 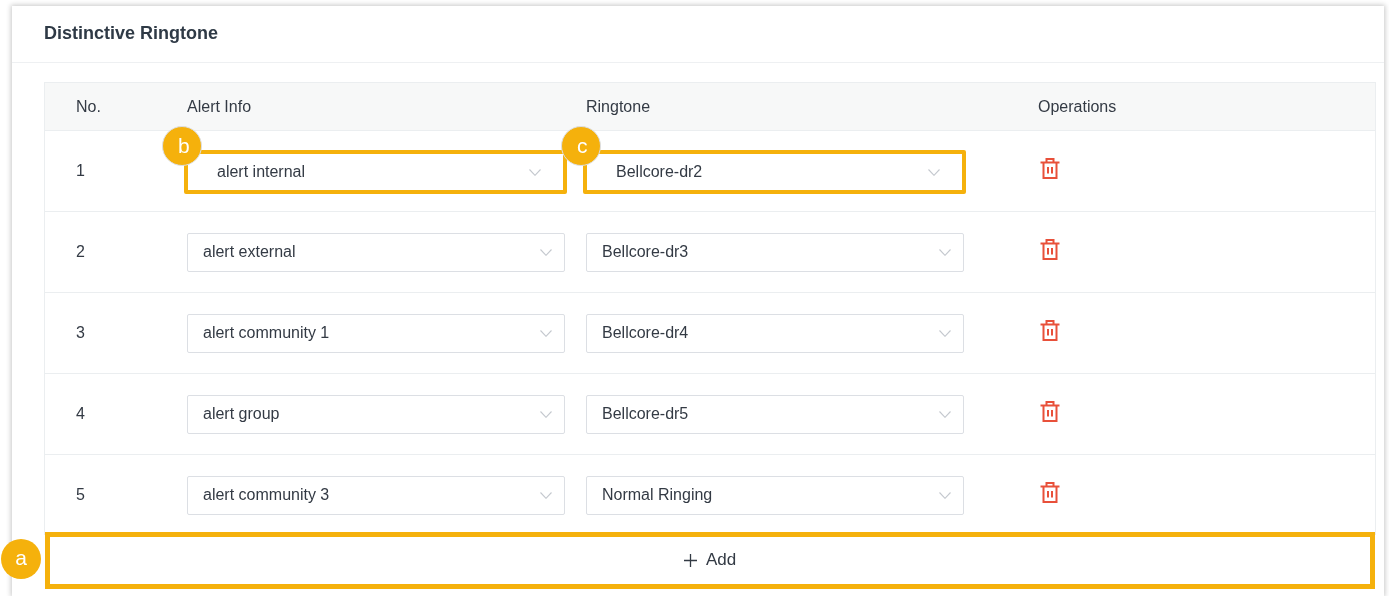 What do you see at coordinates (80, 170) in the screenshot?
I see `row-number: 1` at bounding box center [80, 170].